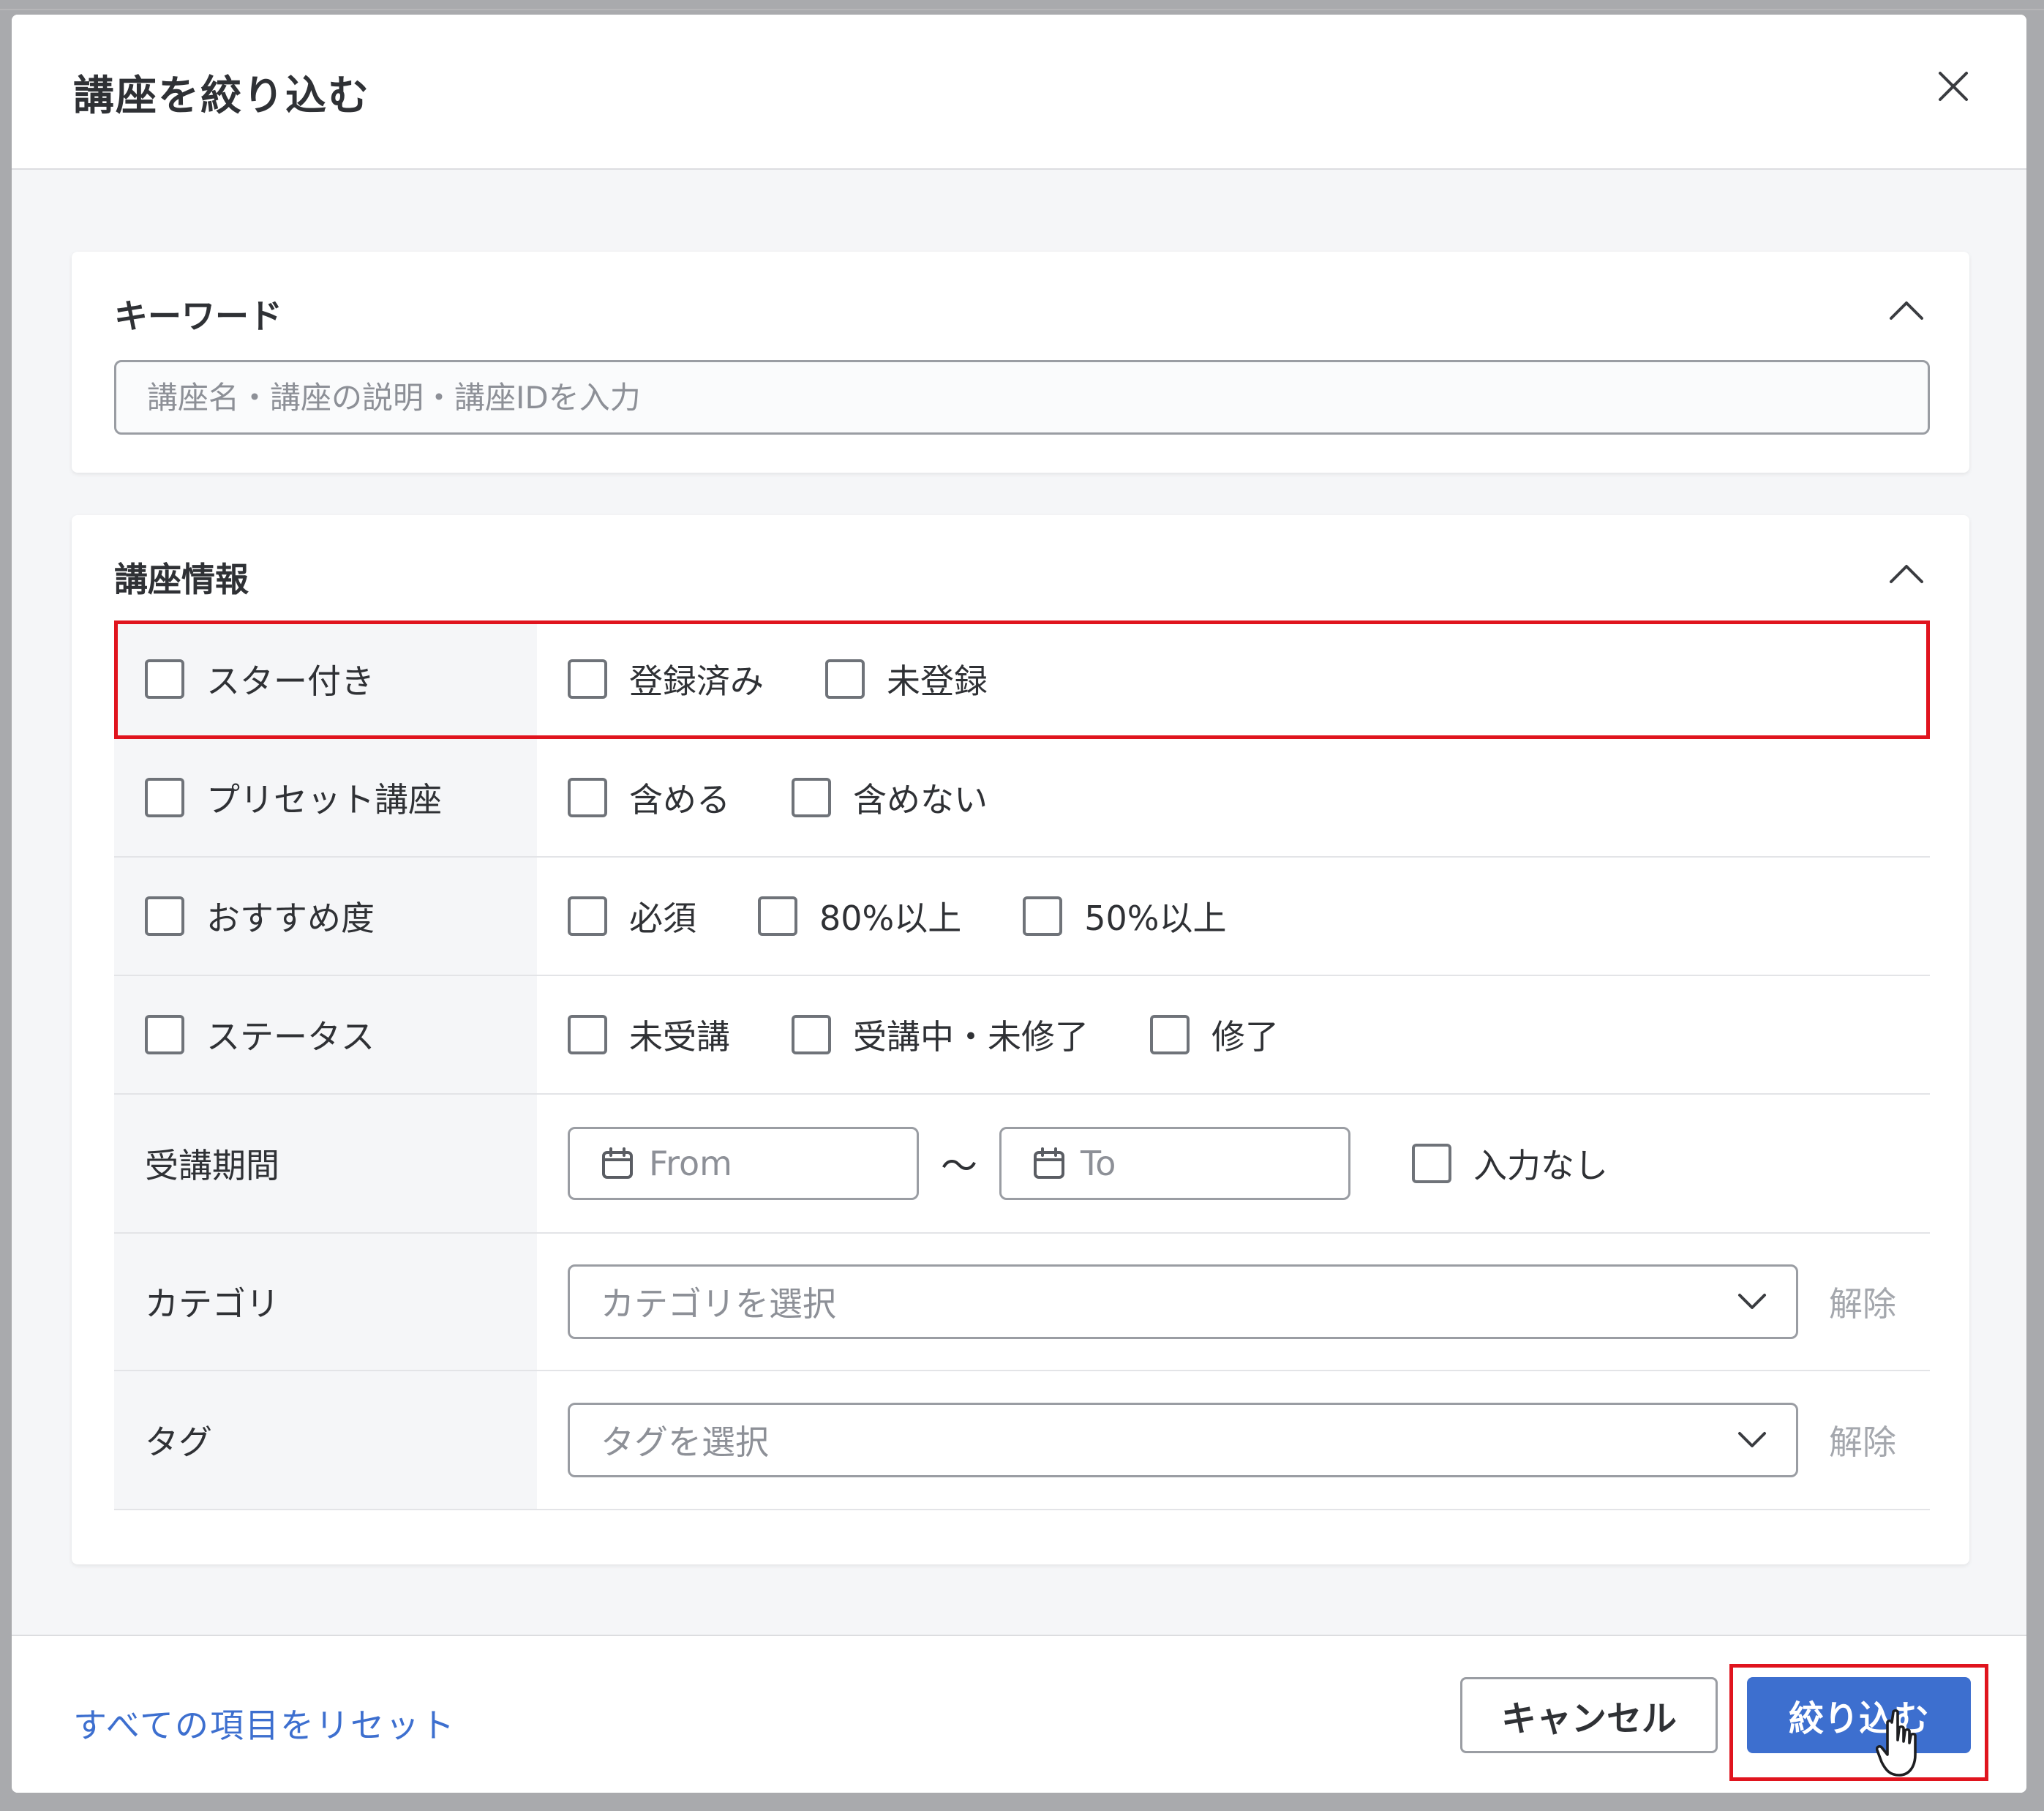 This screenshot has width=2044, height=1811. What do you see at coordinates (1540, 1166) in the screenshot?
I see `option-label: 入力なし` at bounding box center [1540, 1166].